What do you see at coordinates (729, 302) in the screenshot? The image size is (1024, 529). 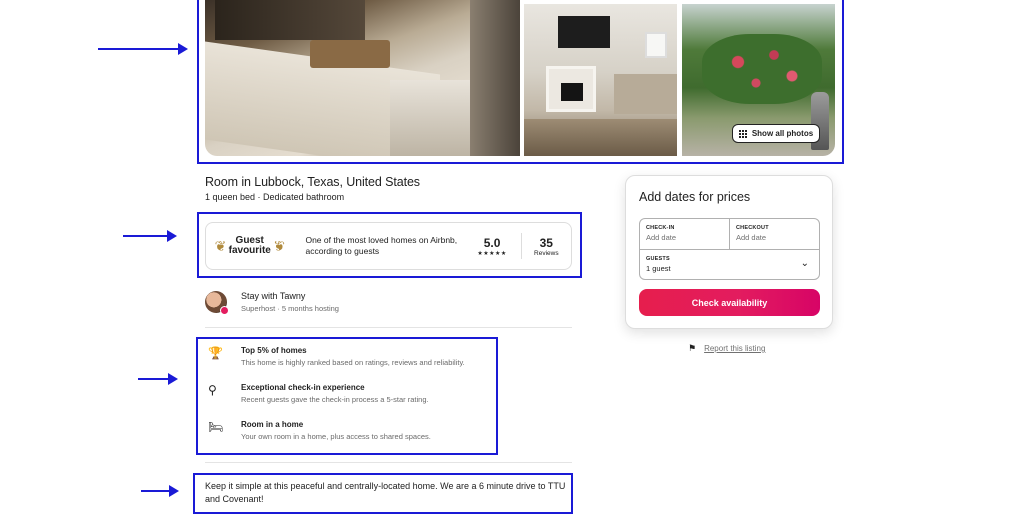 I see `check-availability-button: Check availability` at bounding box center [729, 302].